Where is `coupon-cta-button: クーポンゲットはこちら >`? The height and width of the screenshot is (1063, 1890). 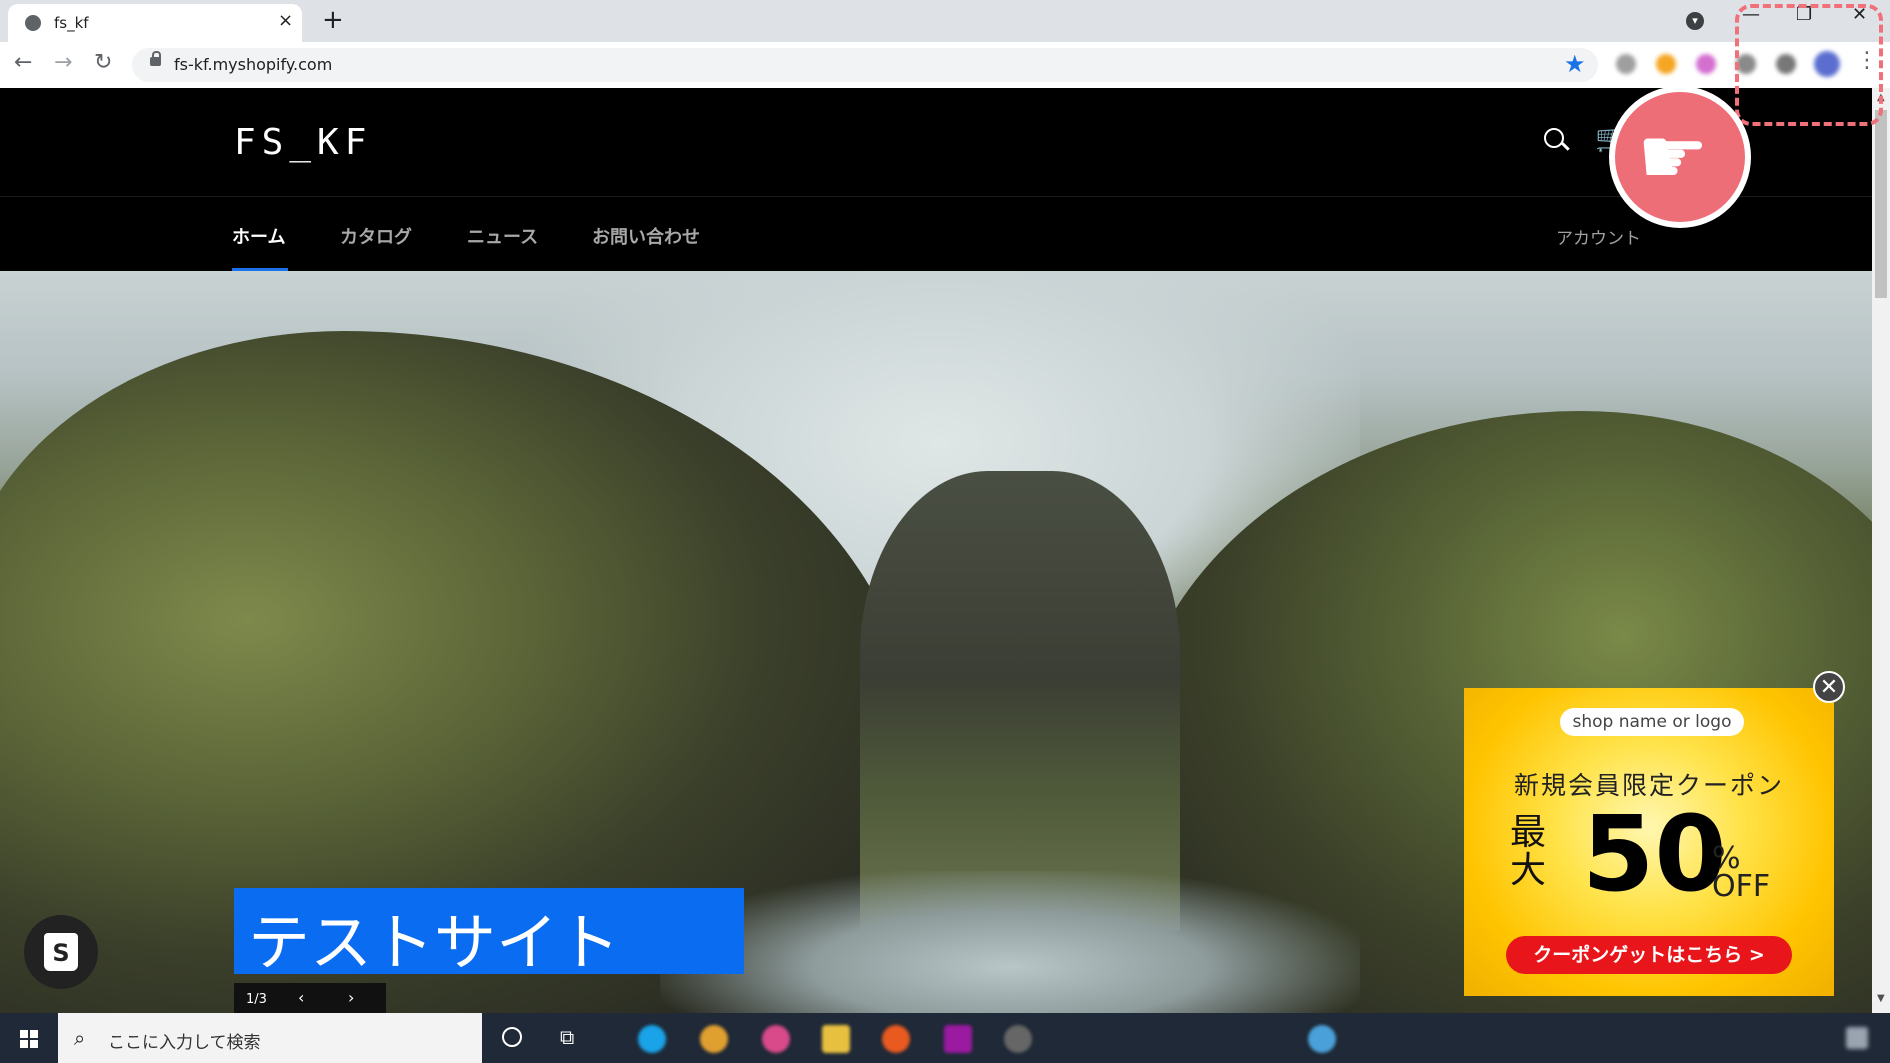
coupon-cta-button: クーポンゲットはこちら > is located at coordinates (1649, 955).